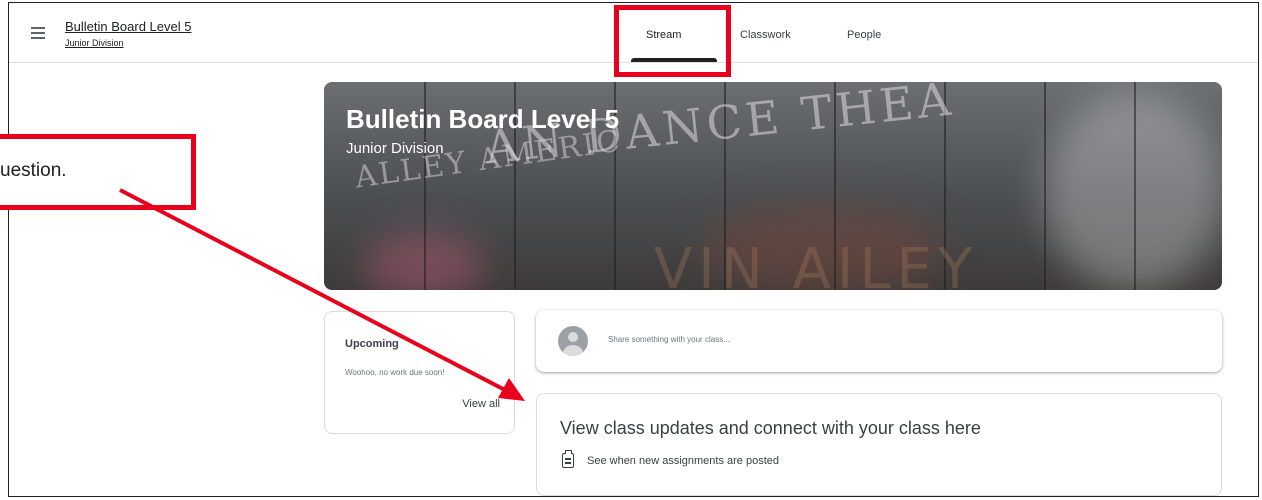 Image resolution: width=1262 pixels, height=500 pixels. What do you see at coordinates (395, 148) in the screenshot?
I see `banner-subtitle: Junior Division` at bounding box center [395, 148].